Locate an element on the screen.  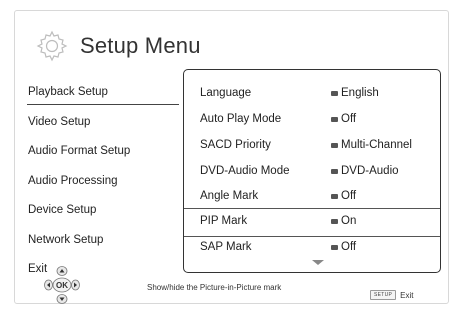
setting-value: DVD-Audio is located at coordinates (365, 171).